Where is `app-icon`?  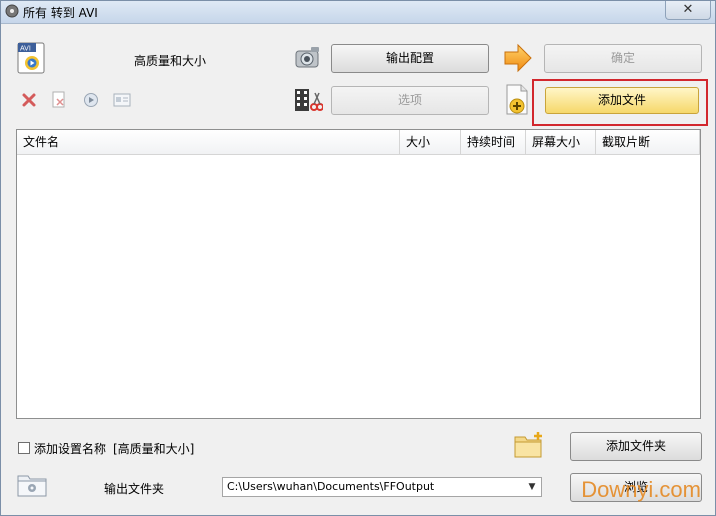 app-icon is located at coordinates (12, 11).